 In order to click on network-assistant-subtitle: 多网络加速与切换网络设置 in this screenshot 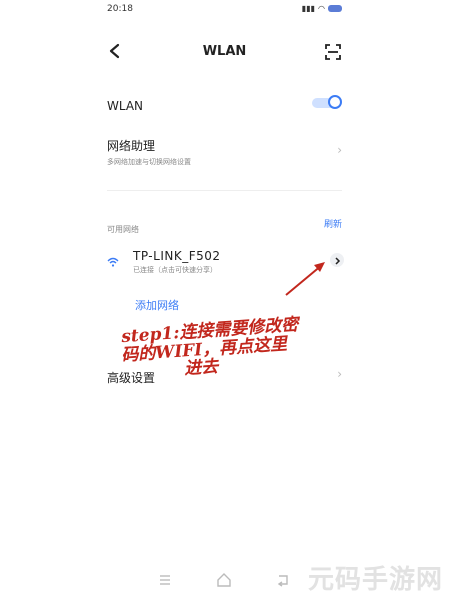, I will do `click(149, 162)`.